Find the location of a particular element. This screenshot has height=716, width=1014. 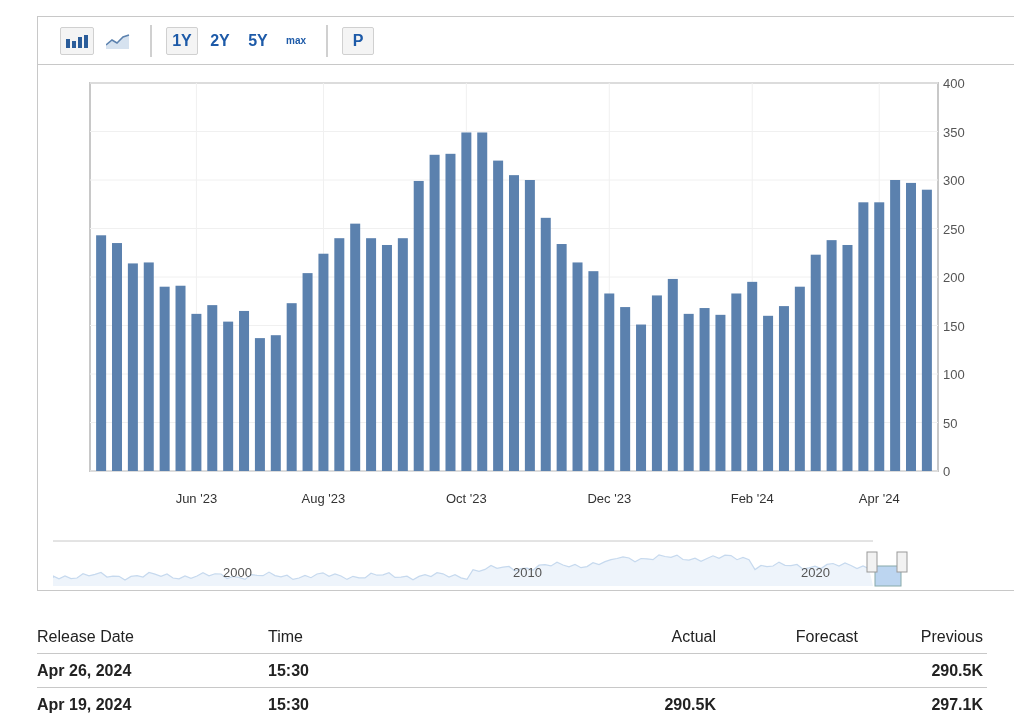

navigator-year-label: 2020 is located at coordinates (815, 572).